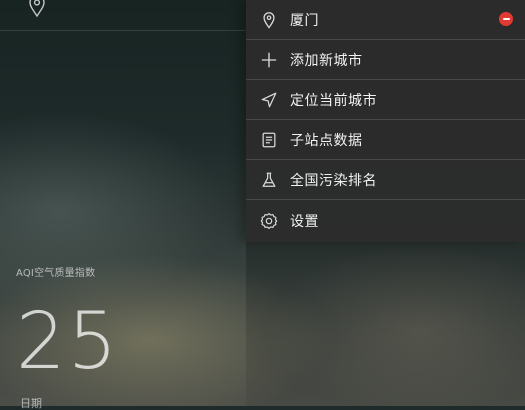  What do you see at coordinates (269, 60) in the screenshot?
I see `plus-icon` at bounding box center [269, 60].